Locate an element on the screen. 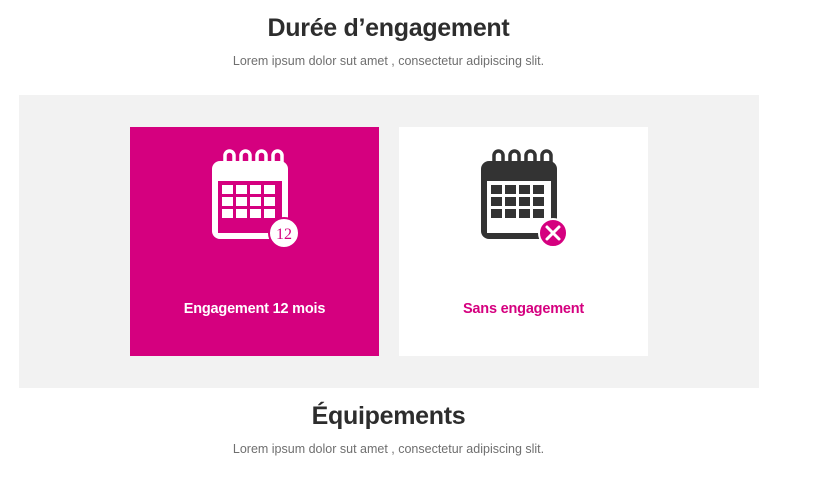  calendar-12-icon: 12 is located at coordinates (256, 199).